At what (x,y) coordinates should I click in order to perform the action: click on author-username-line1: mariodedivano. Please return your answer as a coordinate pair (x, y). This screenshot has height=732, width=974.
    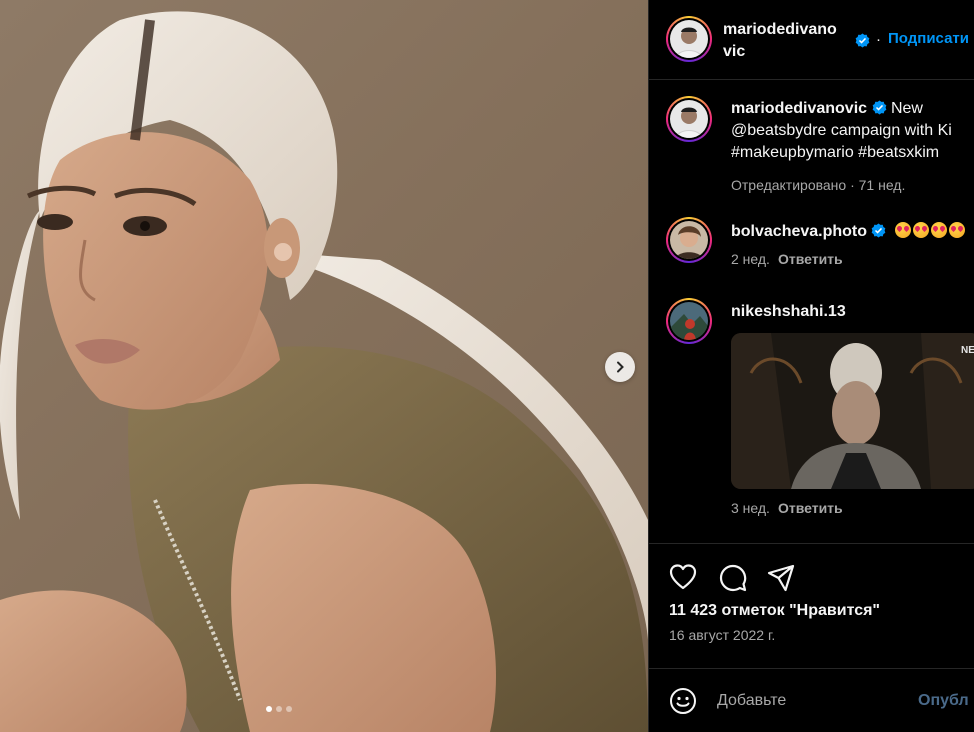
    Looking at the image, I should click on (780, 29).